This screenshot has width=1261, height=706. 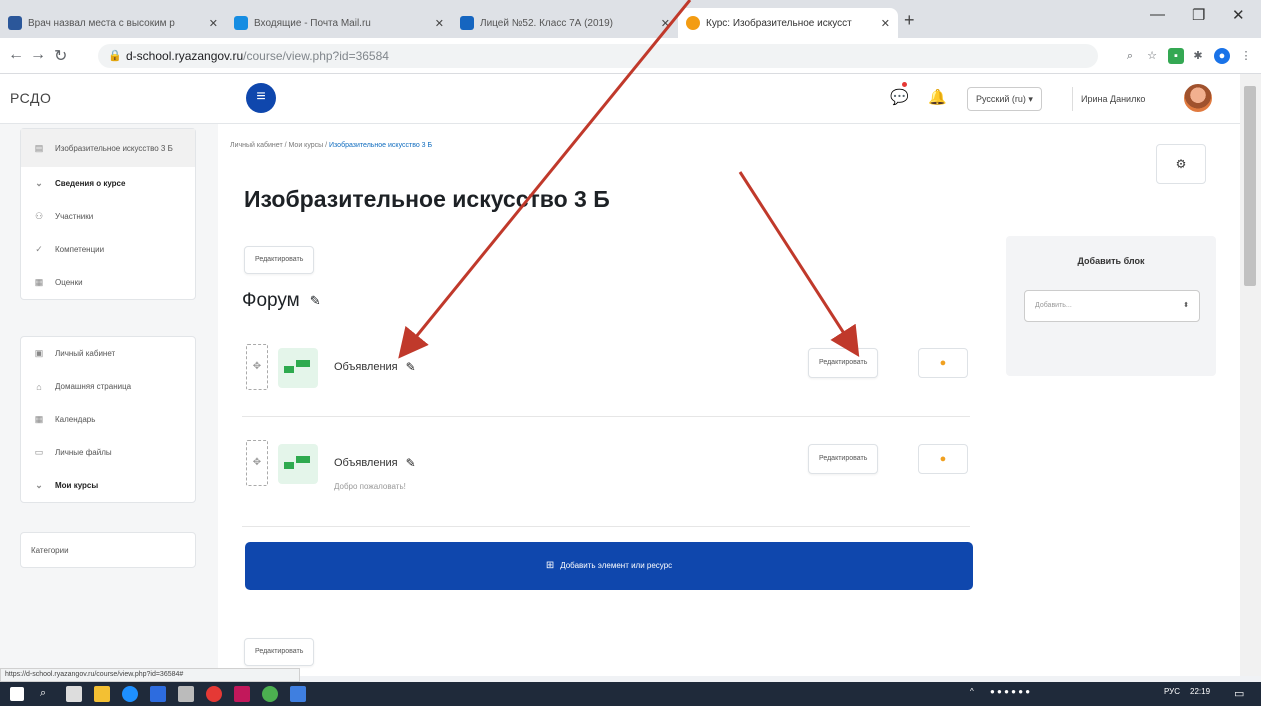 What do you see at coordinates (271, 300) in the screenshot?
I see `section-title-text: Форум` at bounding box center [271, 300].